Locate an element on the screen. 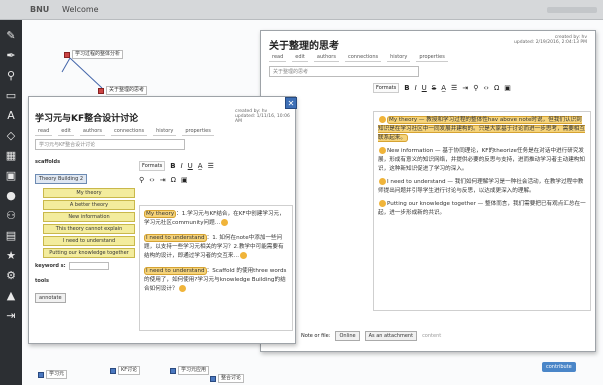 The height and width of the screenshot is (385, 603). shapes-icon: ◇ is located at coordinates (11, 136).